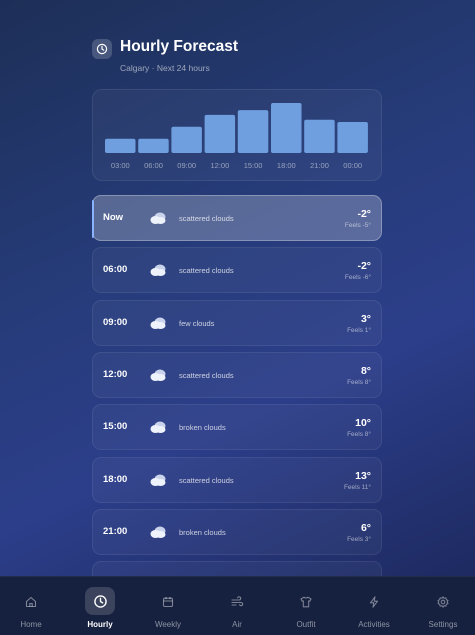  What do you see at coordinates (363, 475) in the screenshot?
I see `forecast-temperature: 13°` at bounding box center [363, 475].